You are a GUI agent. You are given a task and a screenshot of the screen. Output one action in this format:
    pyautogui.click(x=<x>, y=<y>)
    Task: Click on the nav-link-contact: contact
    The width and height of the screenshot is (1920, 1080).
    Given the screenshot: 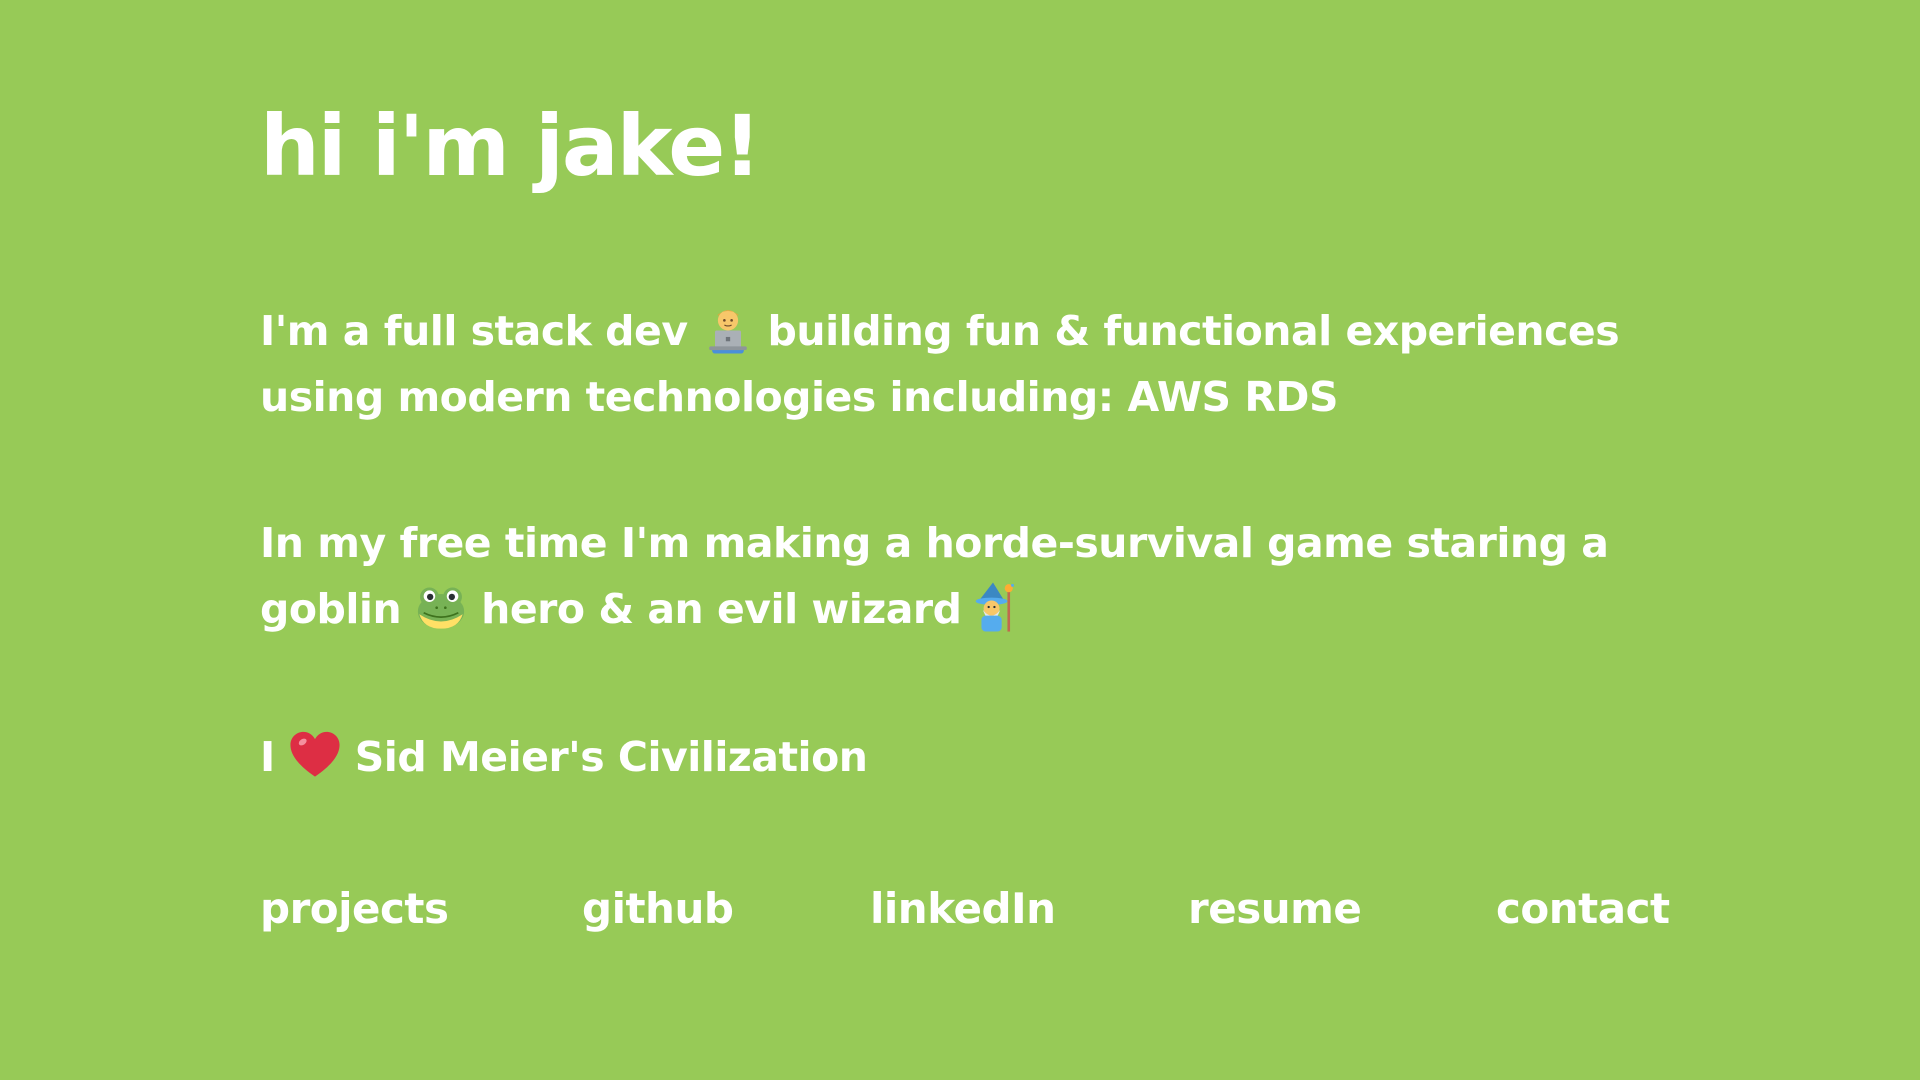 What is the action you would take?
    pyautogui.click(x=1583, y=909)
    